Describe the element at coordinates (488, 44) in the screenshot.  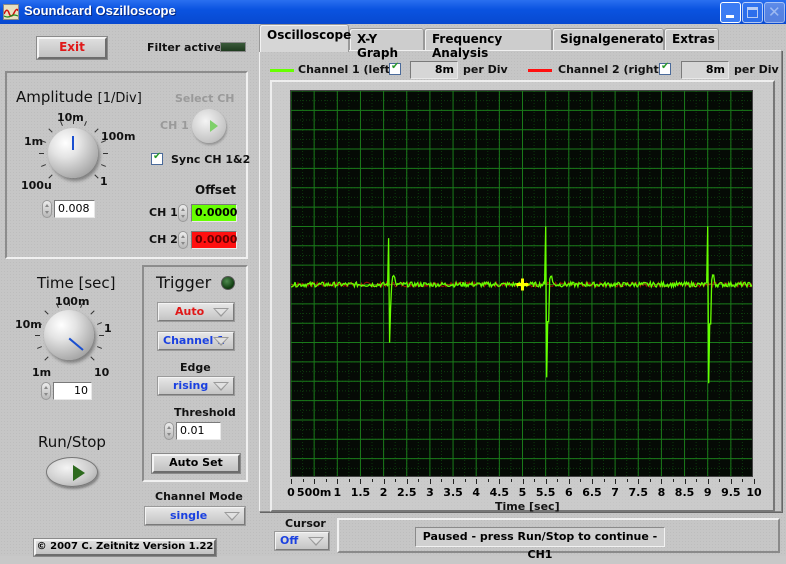
I see `tab-frequency-analysis: Frequency Analysis` at that location.